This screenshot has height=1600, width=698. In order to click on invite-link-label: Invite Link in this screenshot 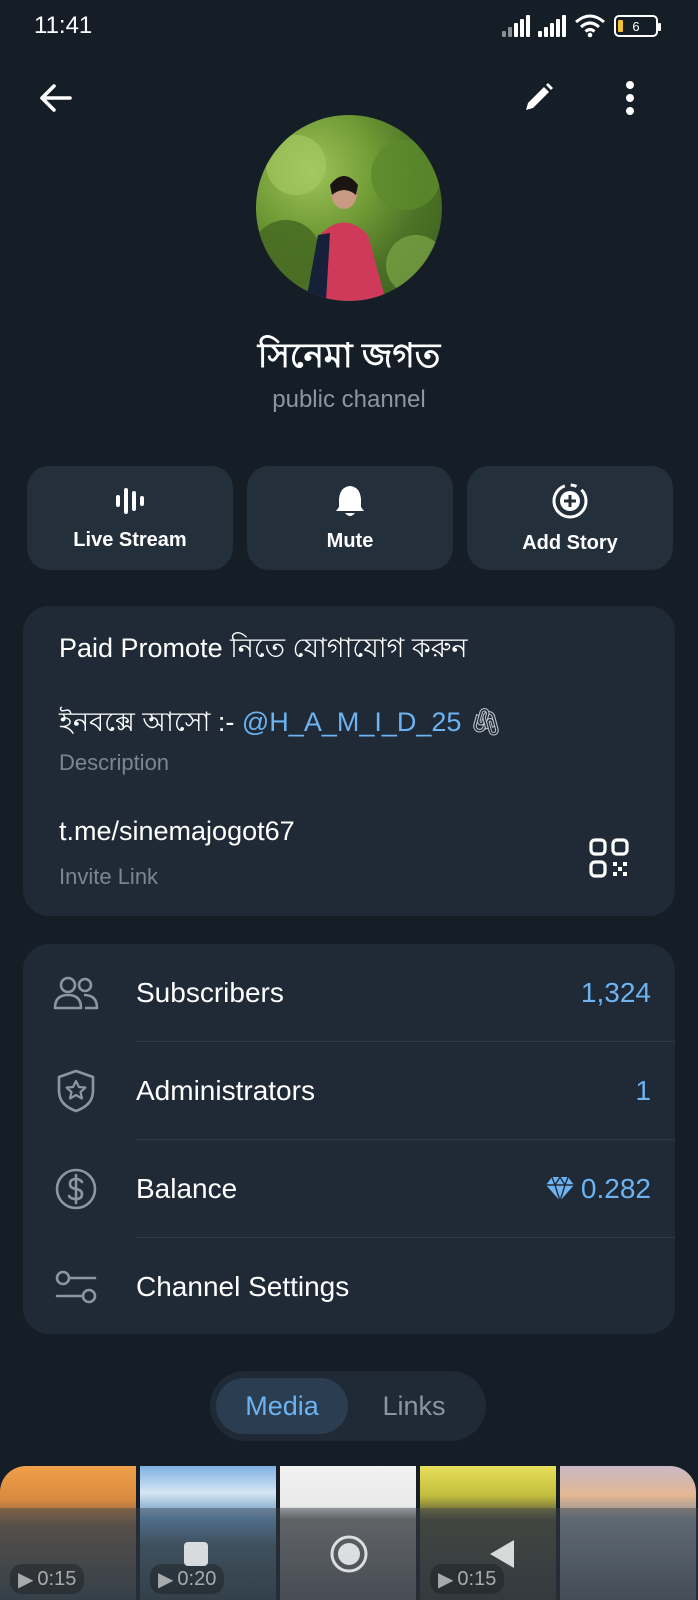, I will do `click(109, 876)`.